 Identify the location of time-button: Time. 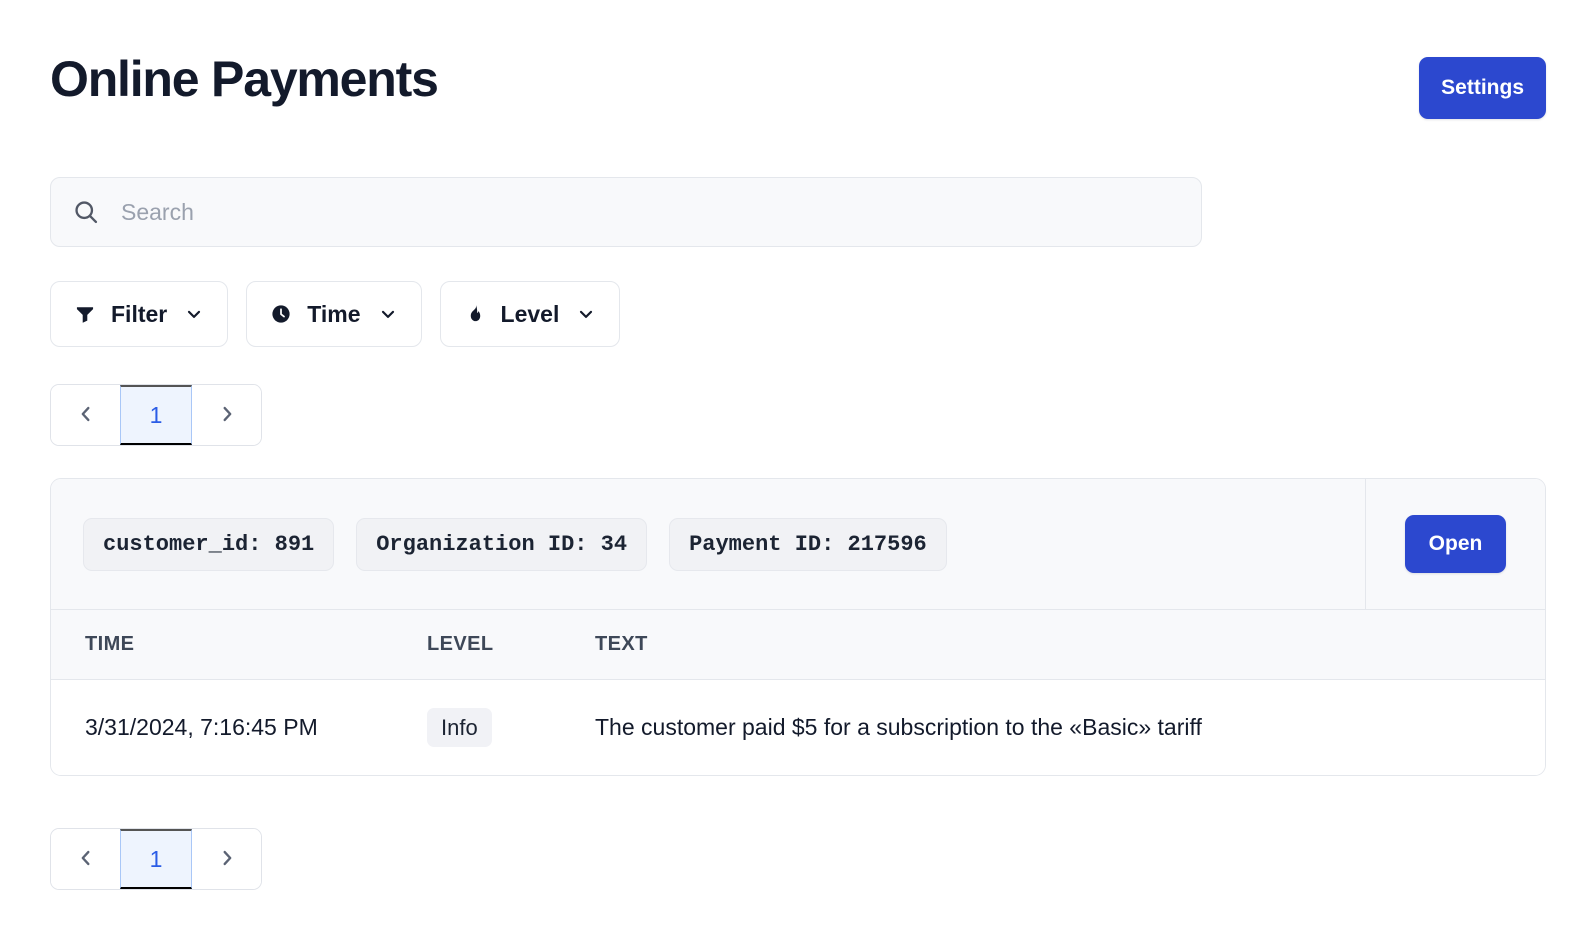
(334, 314).